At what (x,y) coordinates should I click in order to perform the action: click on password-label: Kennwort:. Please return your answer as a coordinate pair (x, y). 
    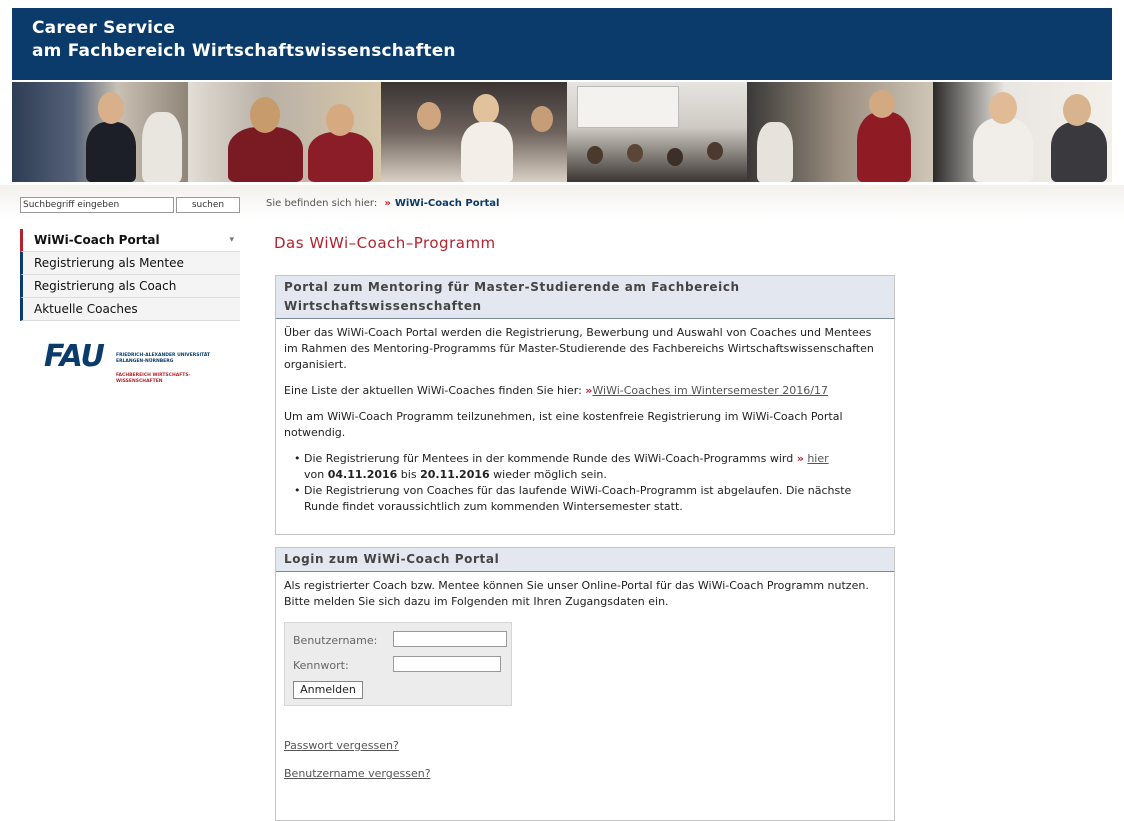
    Looking at the image, I should click on (321, 665).